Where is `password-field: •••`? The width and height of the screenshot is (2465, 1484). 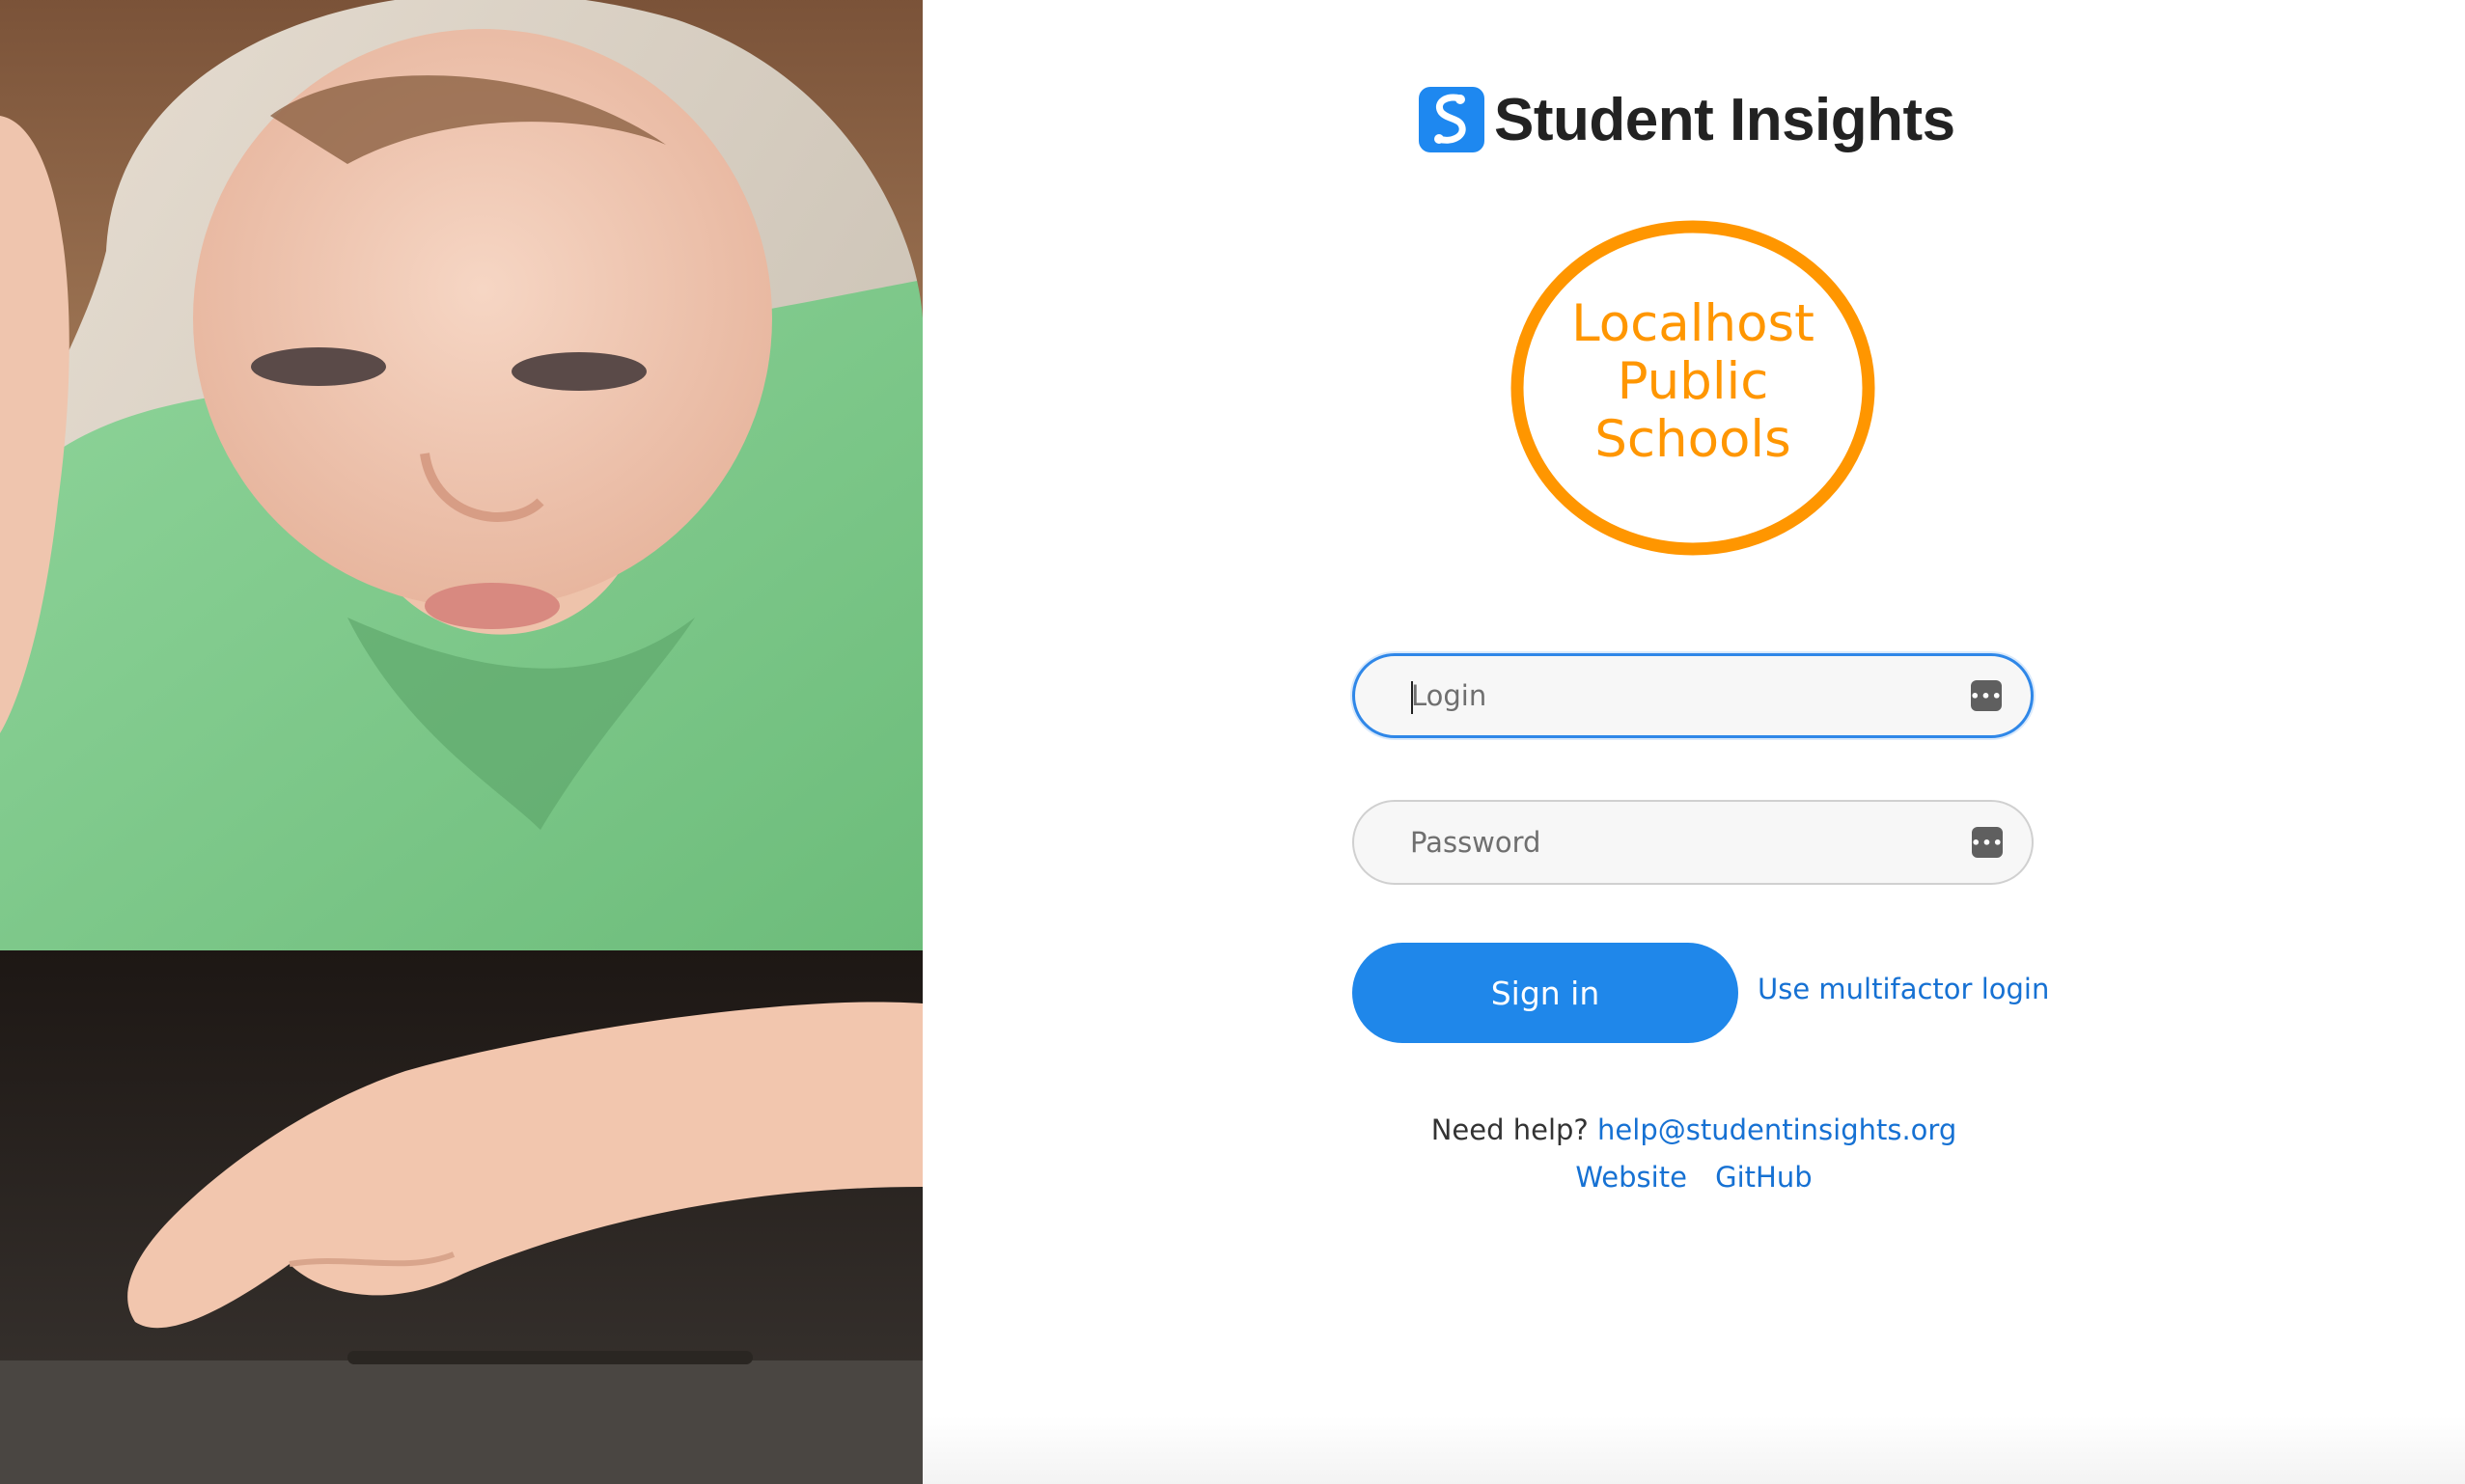 password-field: ••• is located at coordinates (1693, 842).